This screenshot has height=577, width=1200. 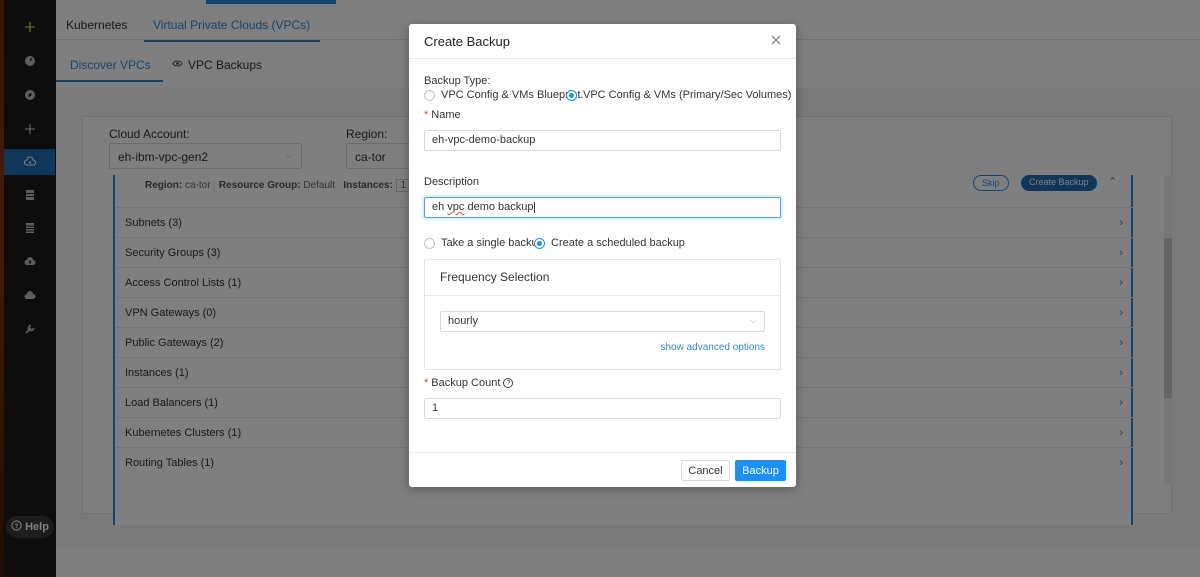 I want to click on modal-title: Create Backup, so click(x=467, y=41).